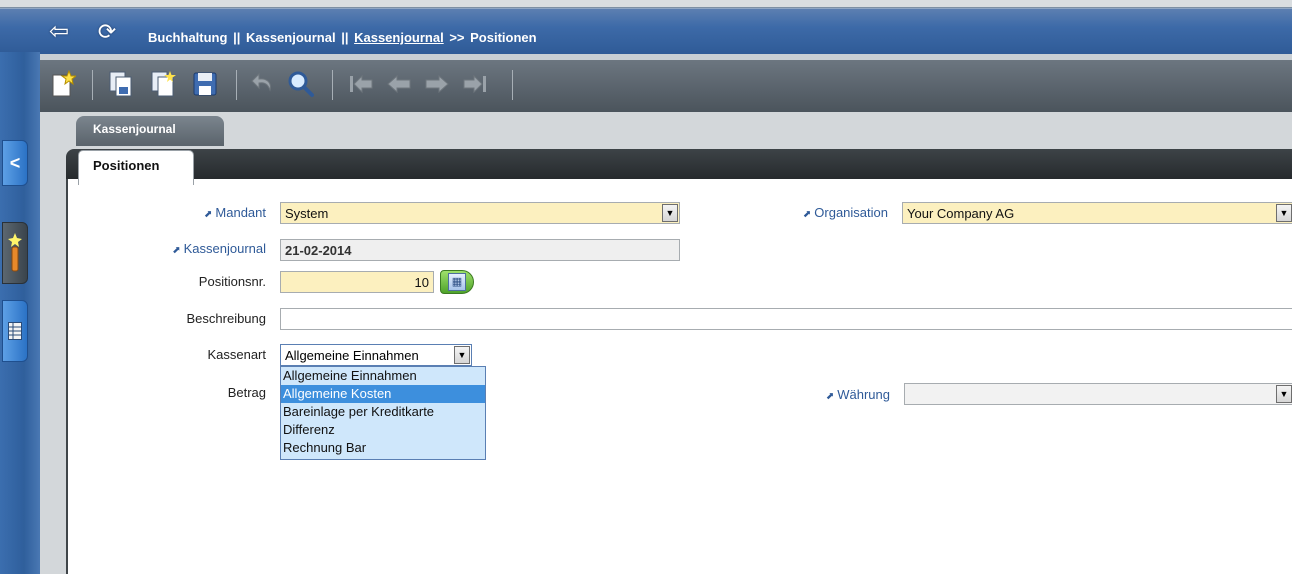  Describe the element at coordinates (383, 394) in the screenshot. I see `kassenart-option-highlighted: Allgemeine Kosten` at that location.